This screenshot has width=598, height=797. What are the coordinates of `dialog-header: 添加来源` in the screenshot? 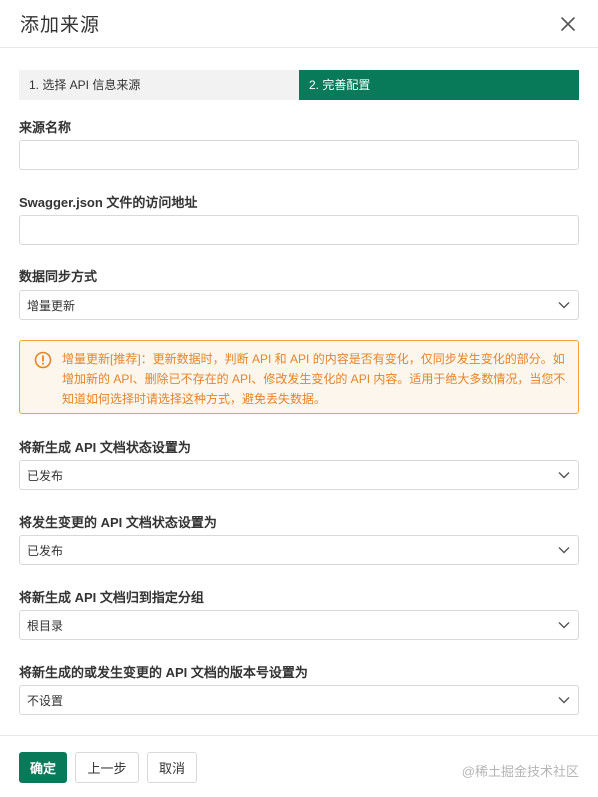 It's located at (299, 24).